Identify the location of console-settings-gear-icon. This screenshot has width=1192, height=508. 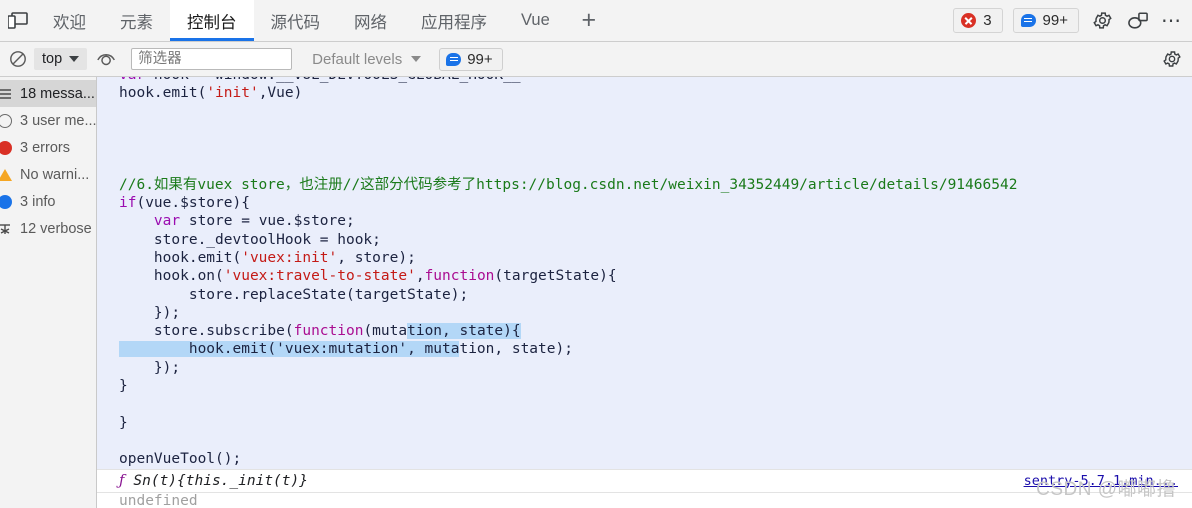
(1175, 59).